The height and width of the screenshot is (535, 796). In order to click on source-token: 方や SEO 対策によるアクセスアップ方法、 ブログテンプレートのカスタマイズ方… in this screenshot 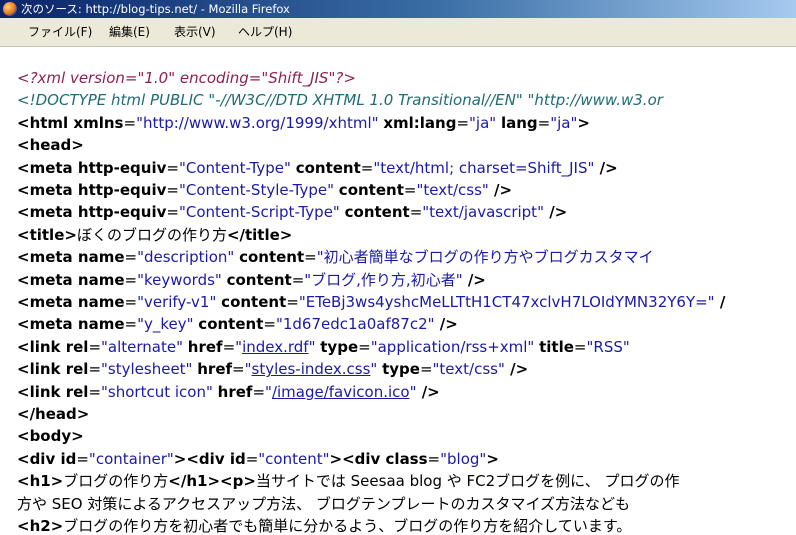, I will do `click(324, 503)`.